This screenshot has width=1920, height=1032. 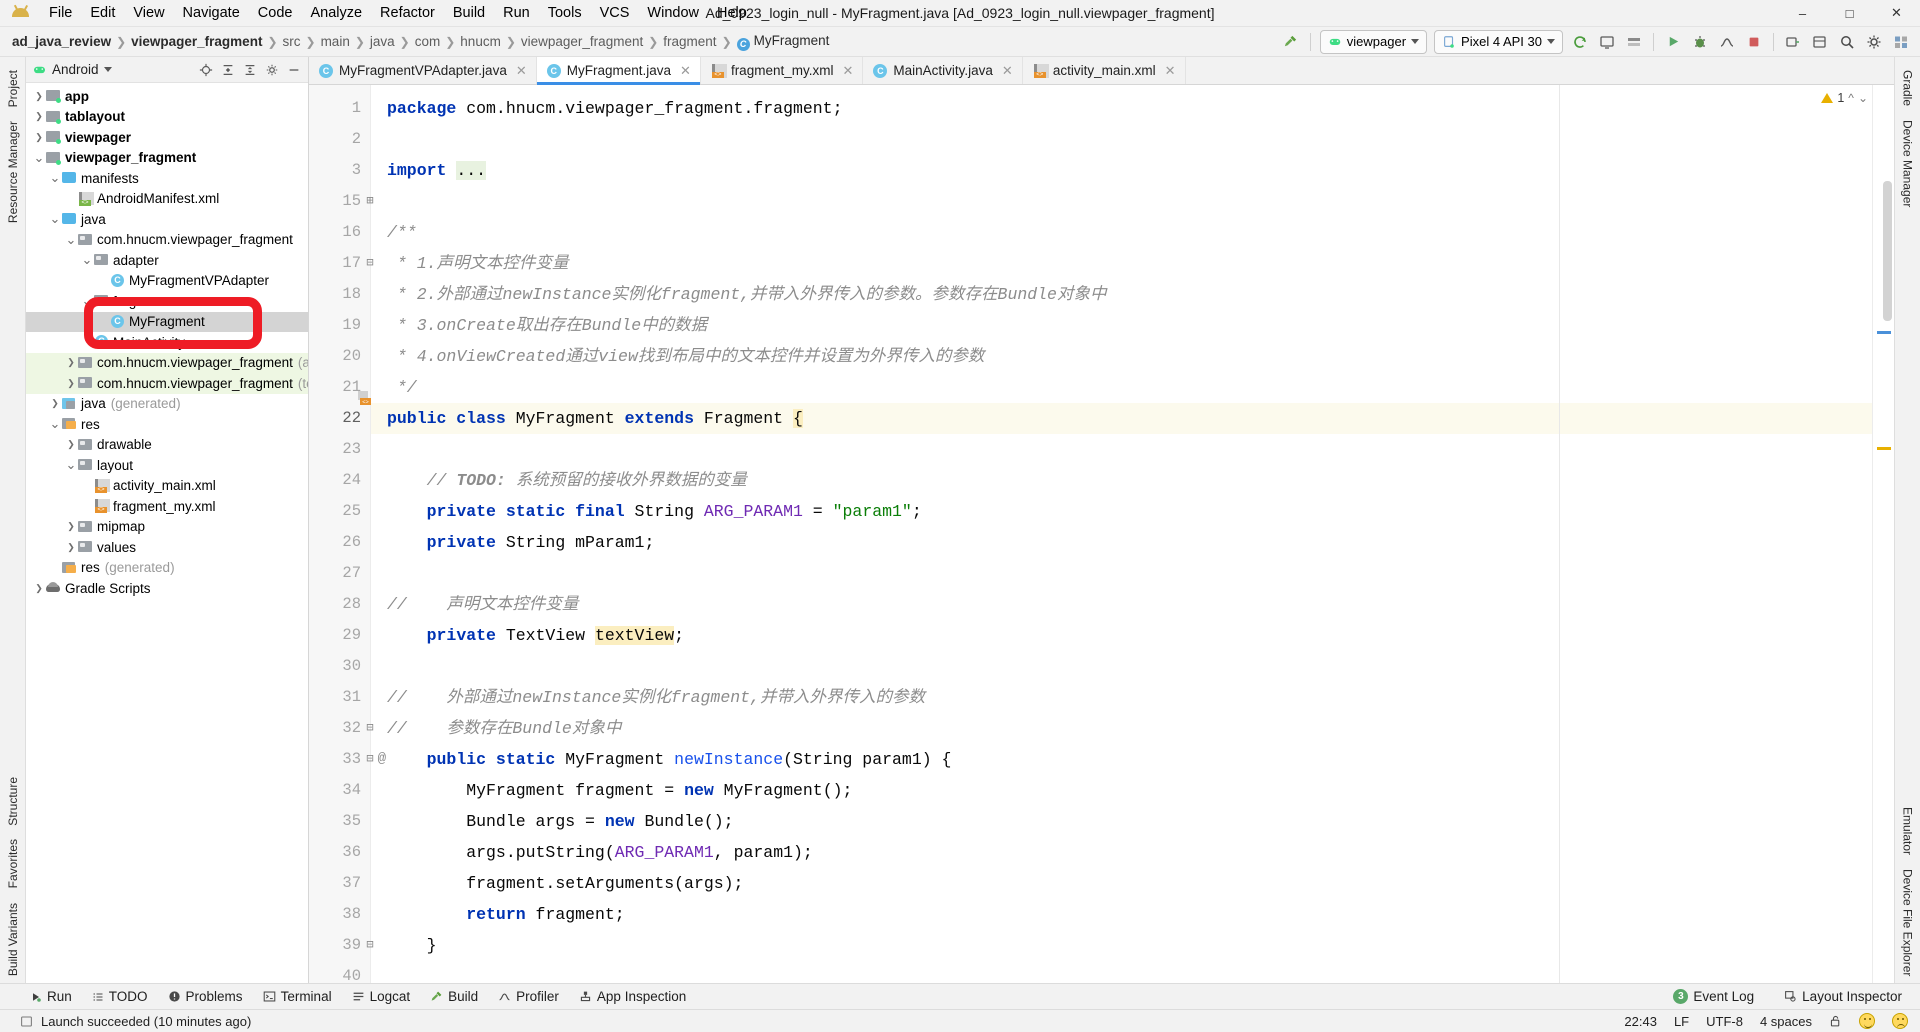 I want to click on locate-icon, so click(x=206, y=70).